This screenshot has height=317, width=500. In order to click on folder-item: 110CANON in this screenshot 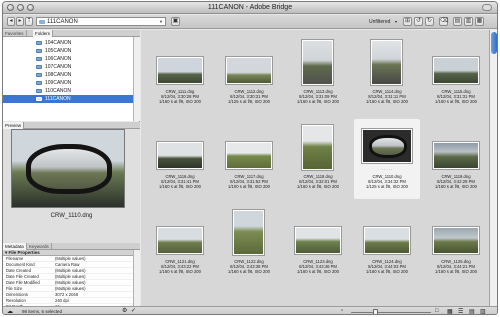, I will do `click(68, 91)`.